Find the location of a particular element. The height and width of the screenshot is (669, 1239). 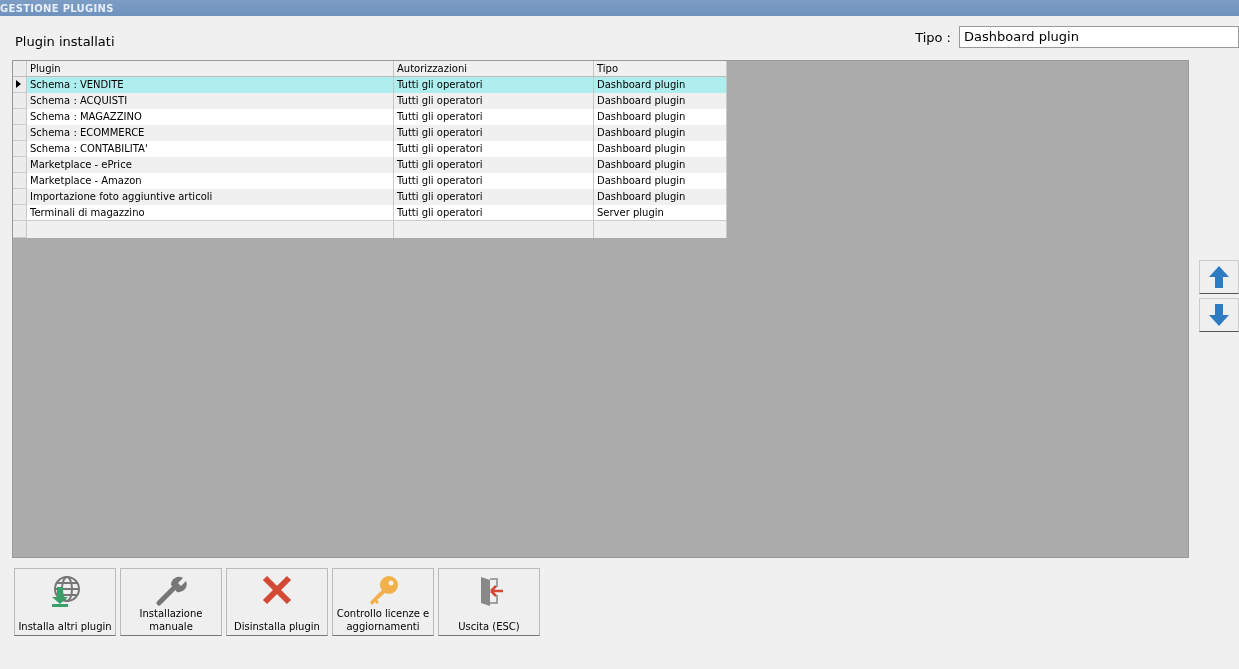

table-row: Schema : CONTABILITA' Tutti gli operatori Dashboard plugin is located at coordinates (370, 148).